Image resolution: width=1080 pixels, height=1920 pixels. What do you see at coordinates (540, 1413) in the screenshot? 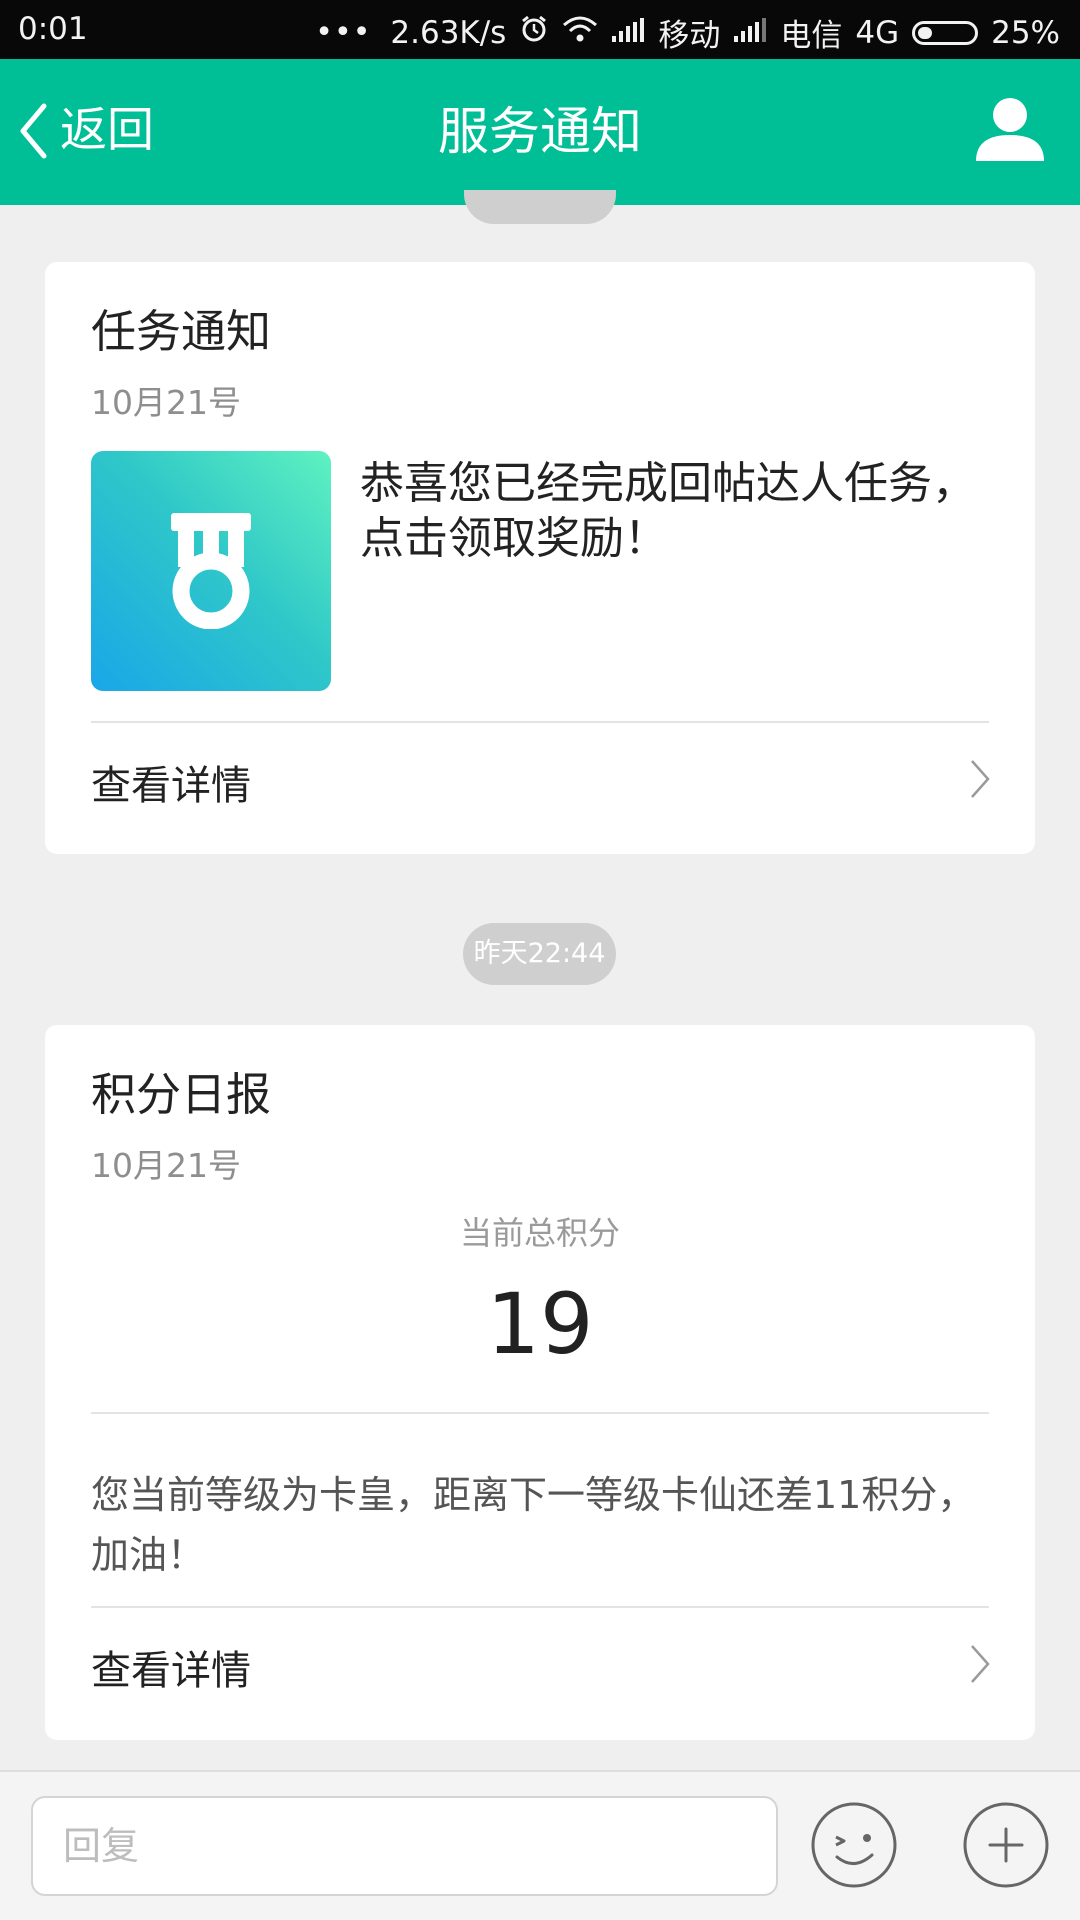
I see `divider` at bounding box center [540, 1413].